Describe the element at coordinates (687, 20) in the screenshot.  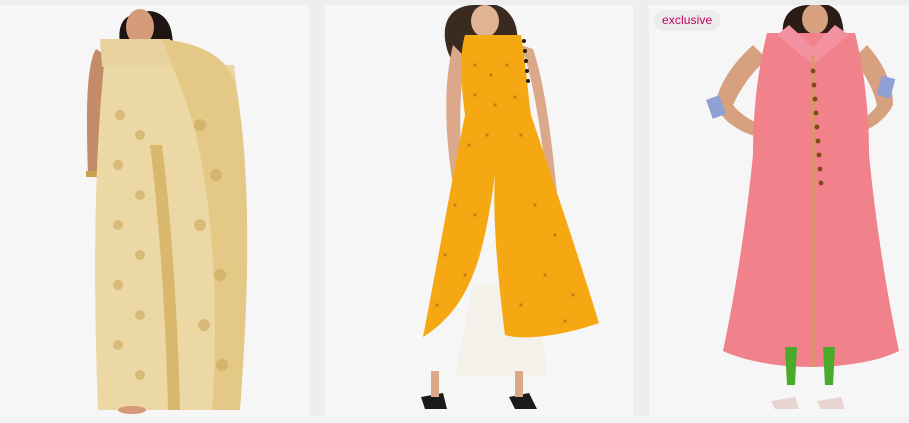
I see `exclusive-badge: exclusive` at that location.